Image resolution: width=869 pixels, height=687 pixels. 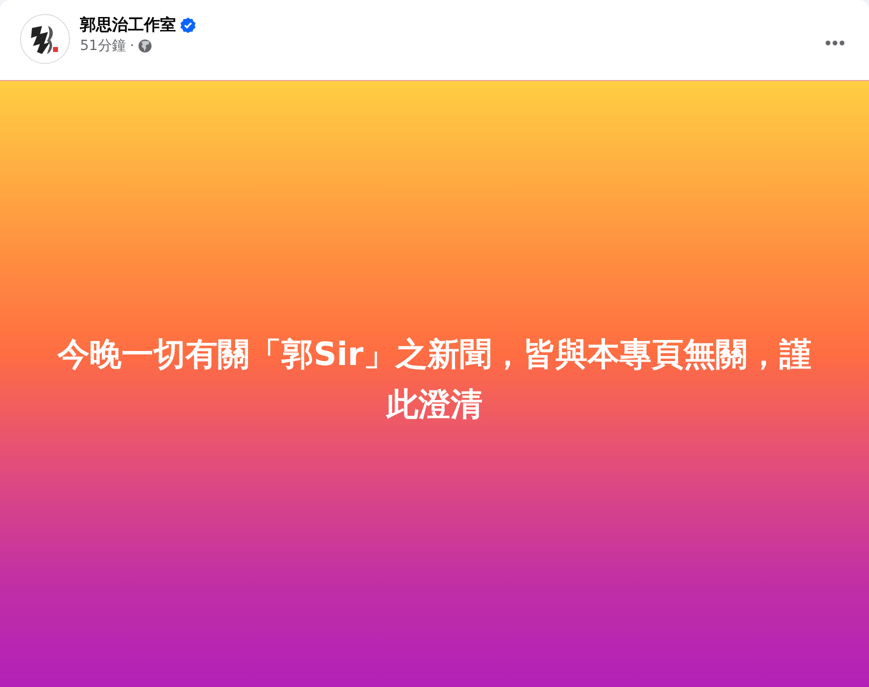 I want to click on page-avatar, so click(x=45, y=39).